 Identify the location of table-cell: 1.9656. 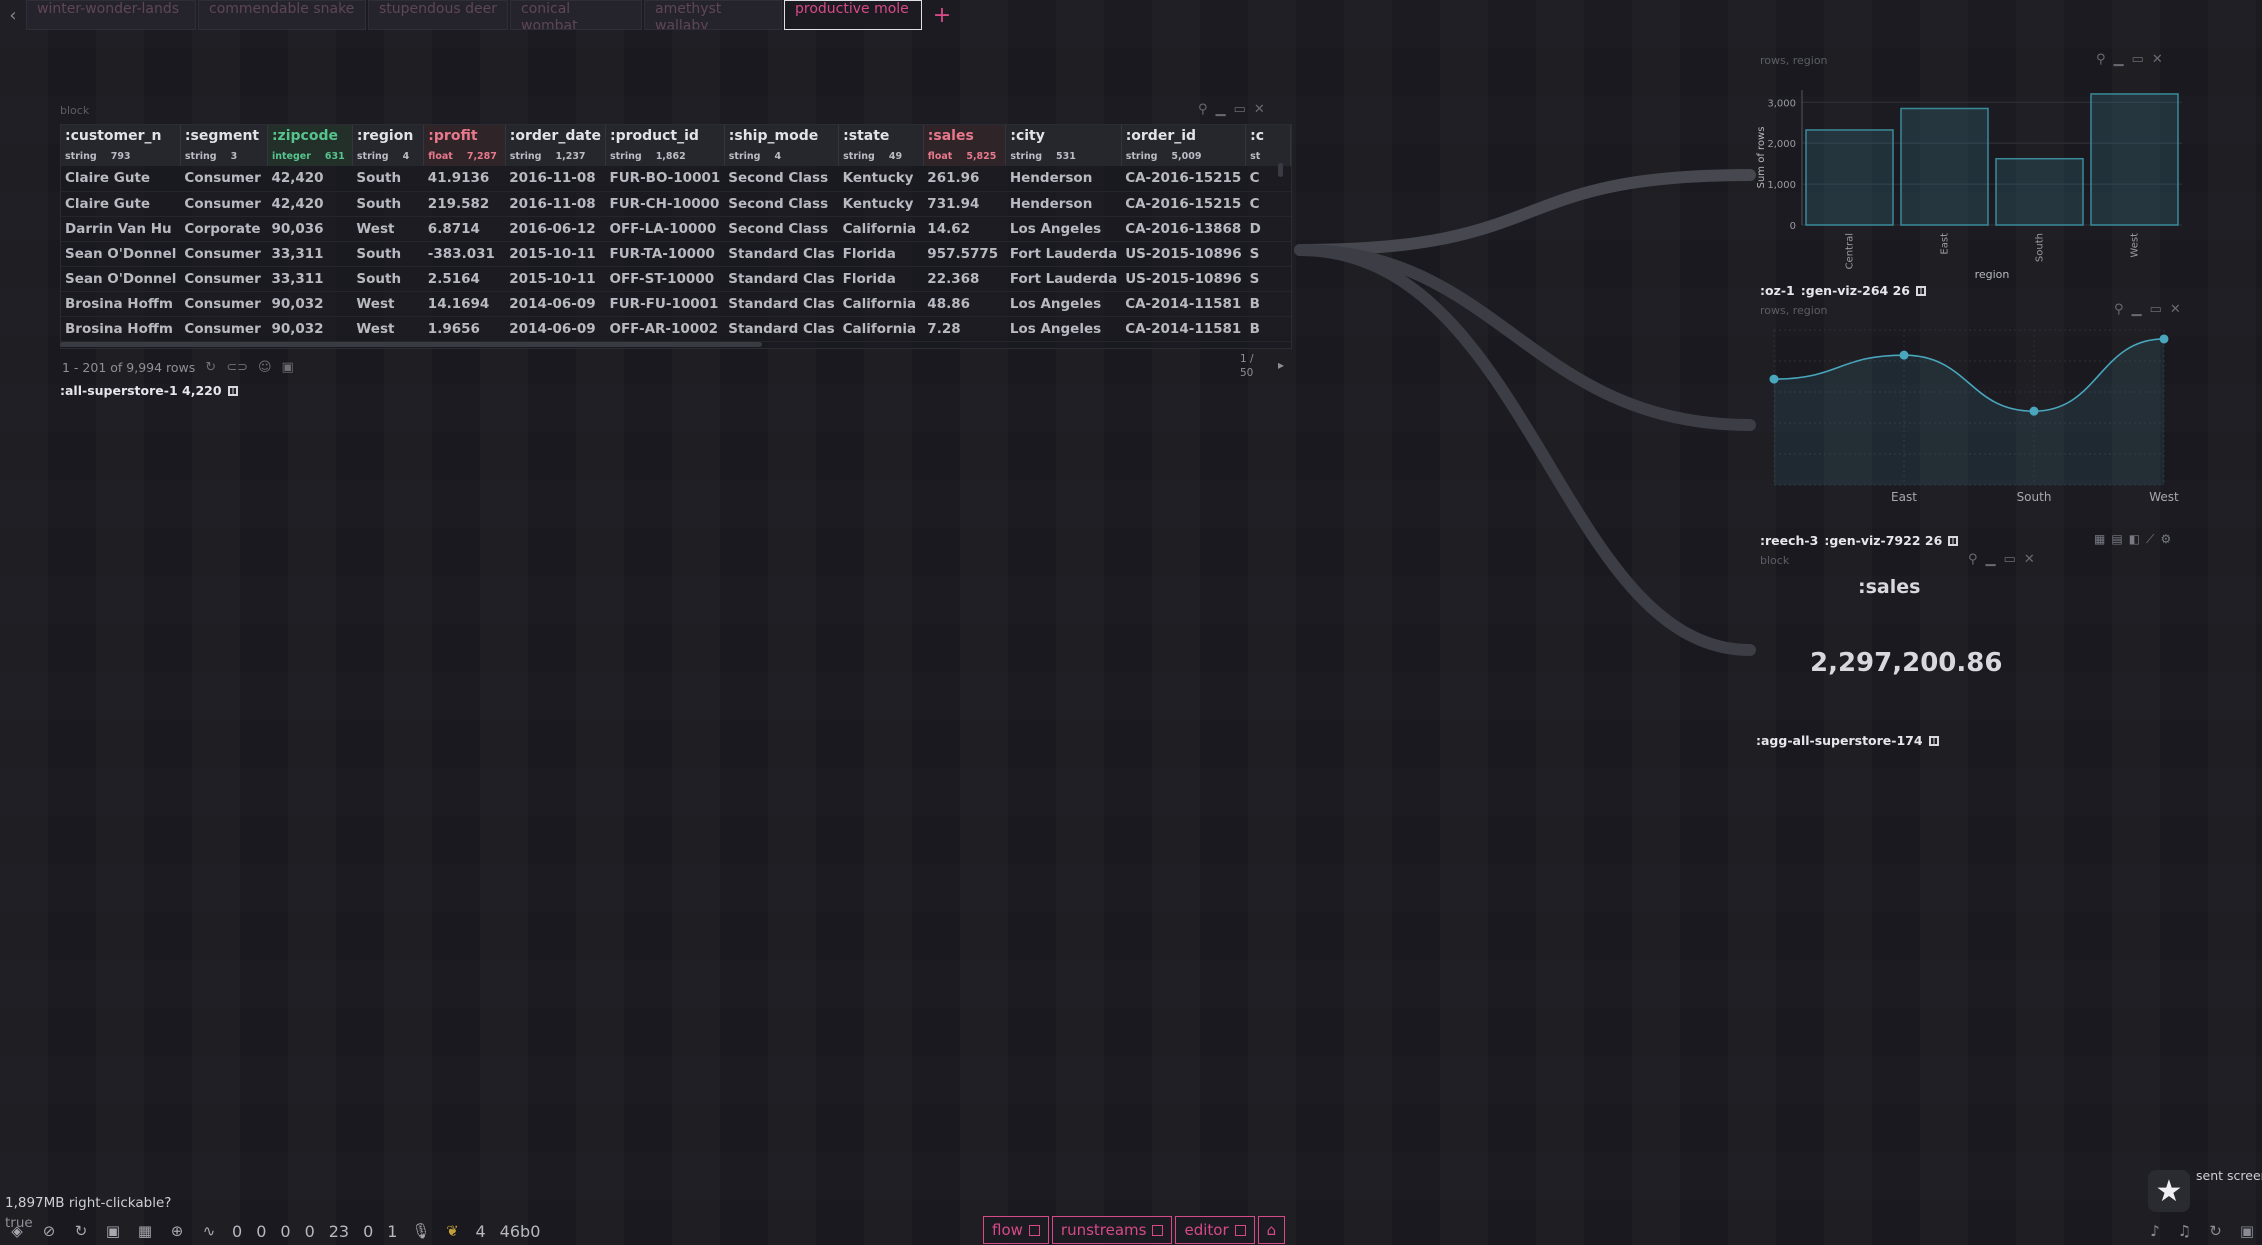
(464, 329).